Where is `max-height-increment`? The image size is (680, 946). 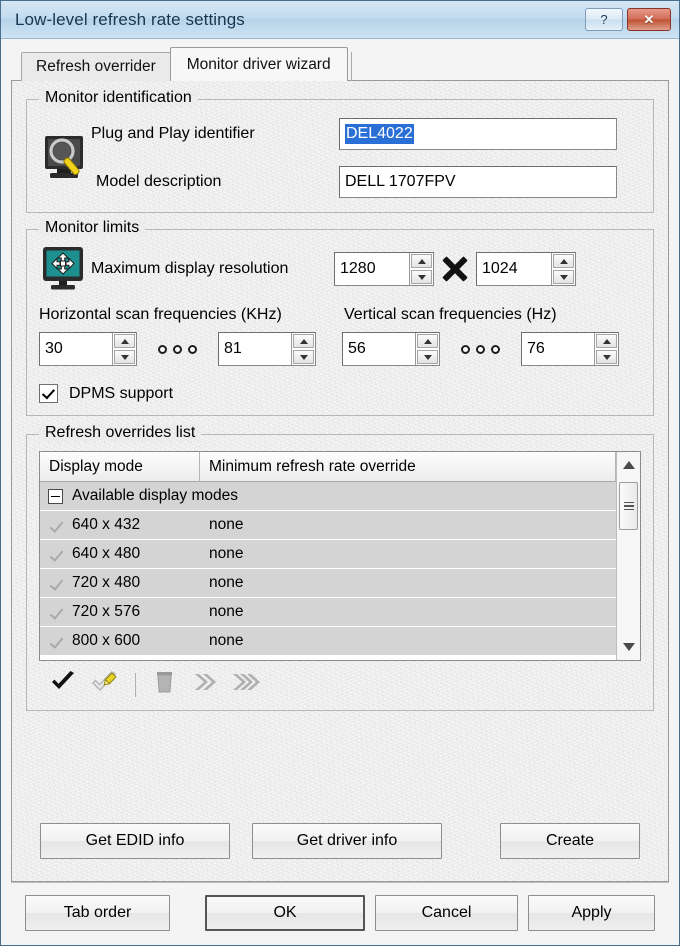 max-height-increment is located at coordinates (563, 261).